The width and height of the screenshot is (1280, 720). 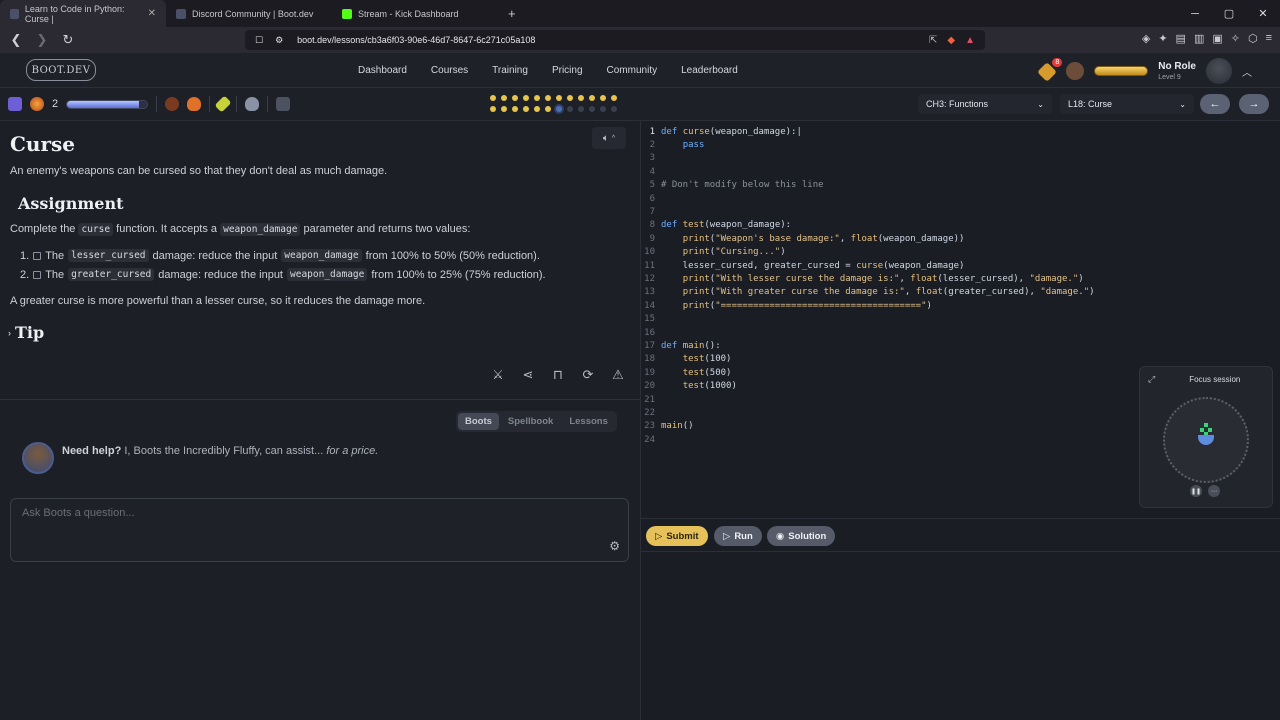 I want to click on sword-icon, so click(x=223, y=104).